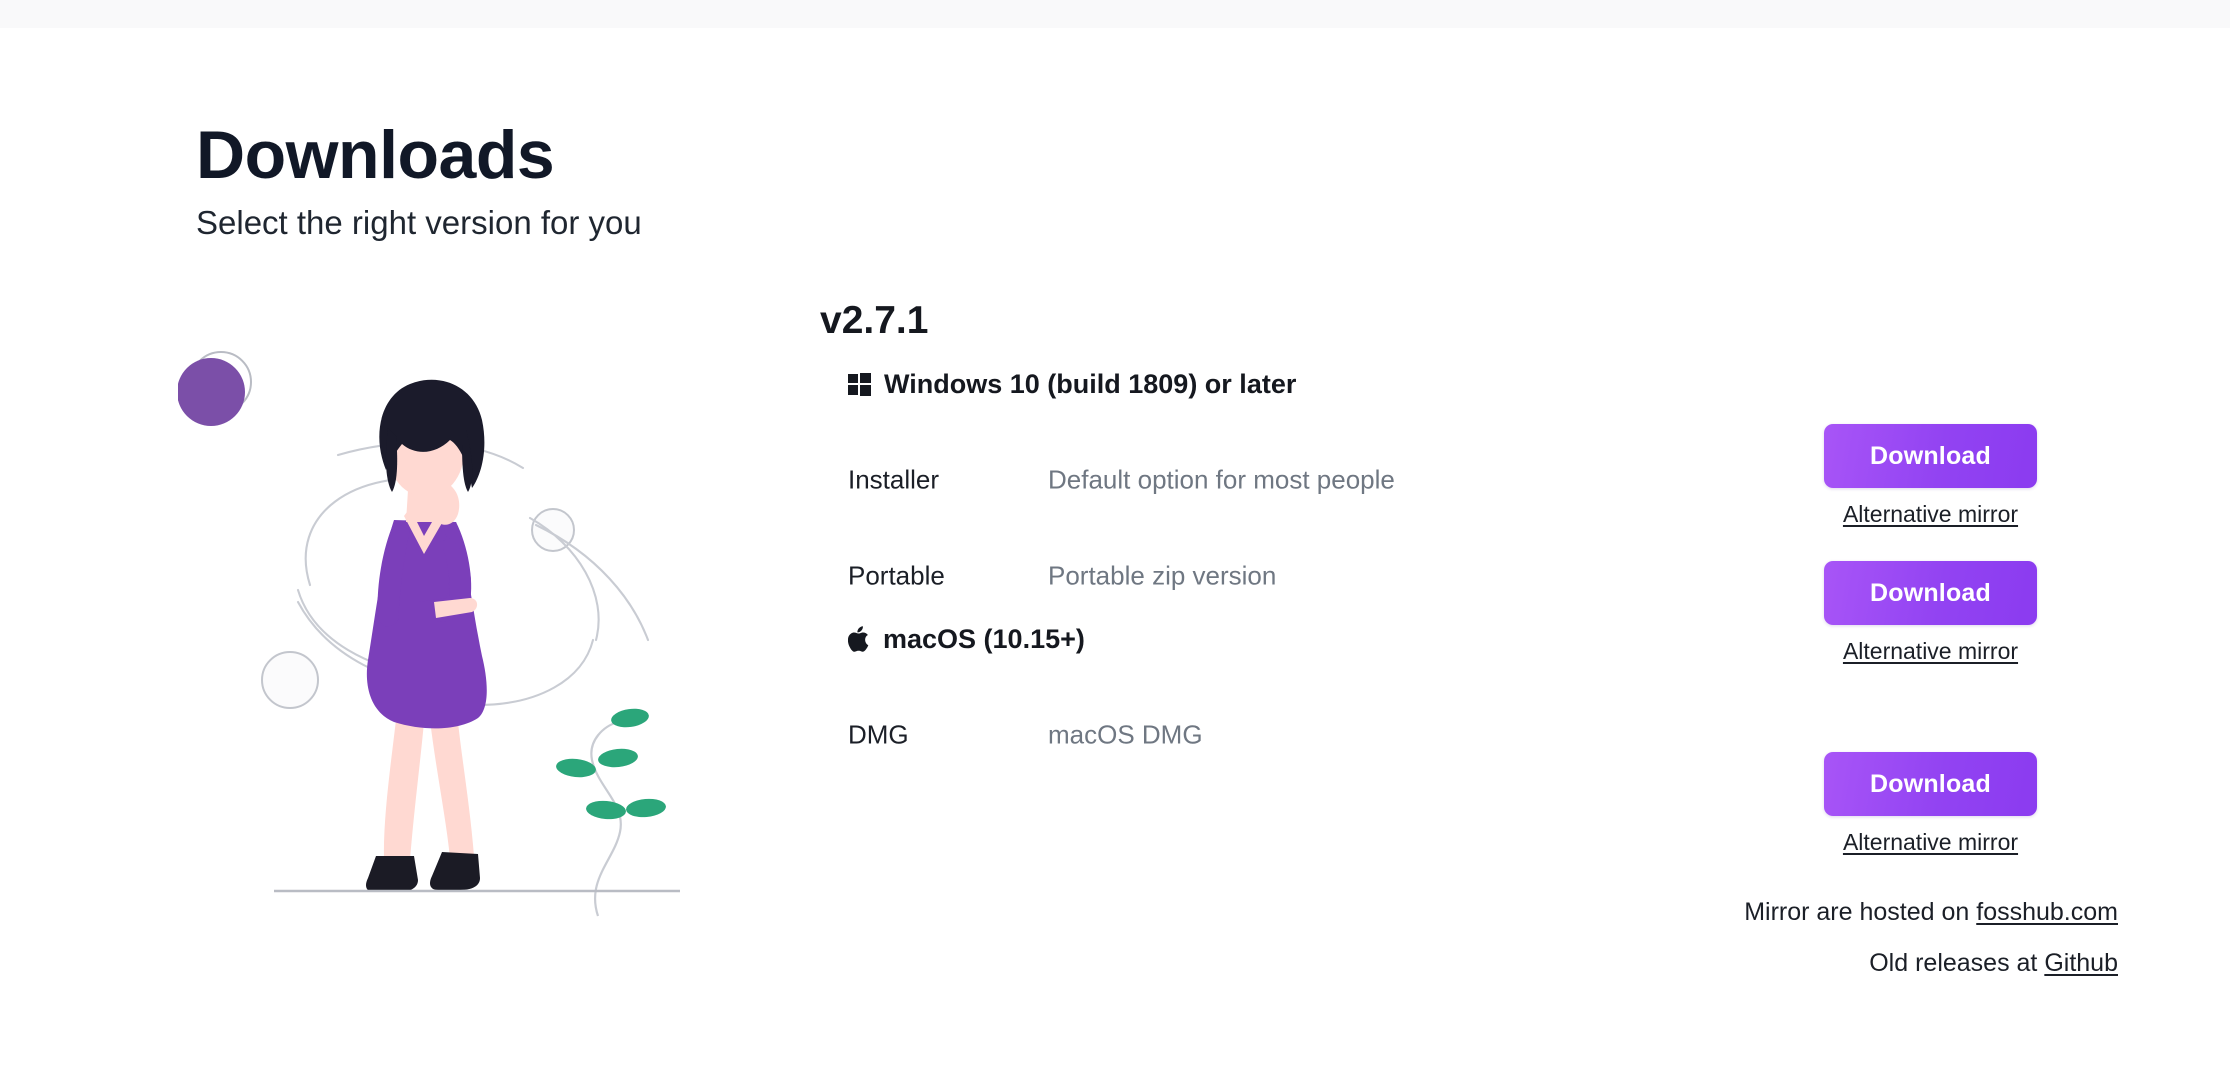  I want to click on mirror-host-note-text: Mirror are hosted on, so click(1860, 912).